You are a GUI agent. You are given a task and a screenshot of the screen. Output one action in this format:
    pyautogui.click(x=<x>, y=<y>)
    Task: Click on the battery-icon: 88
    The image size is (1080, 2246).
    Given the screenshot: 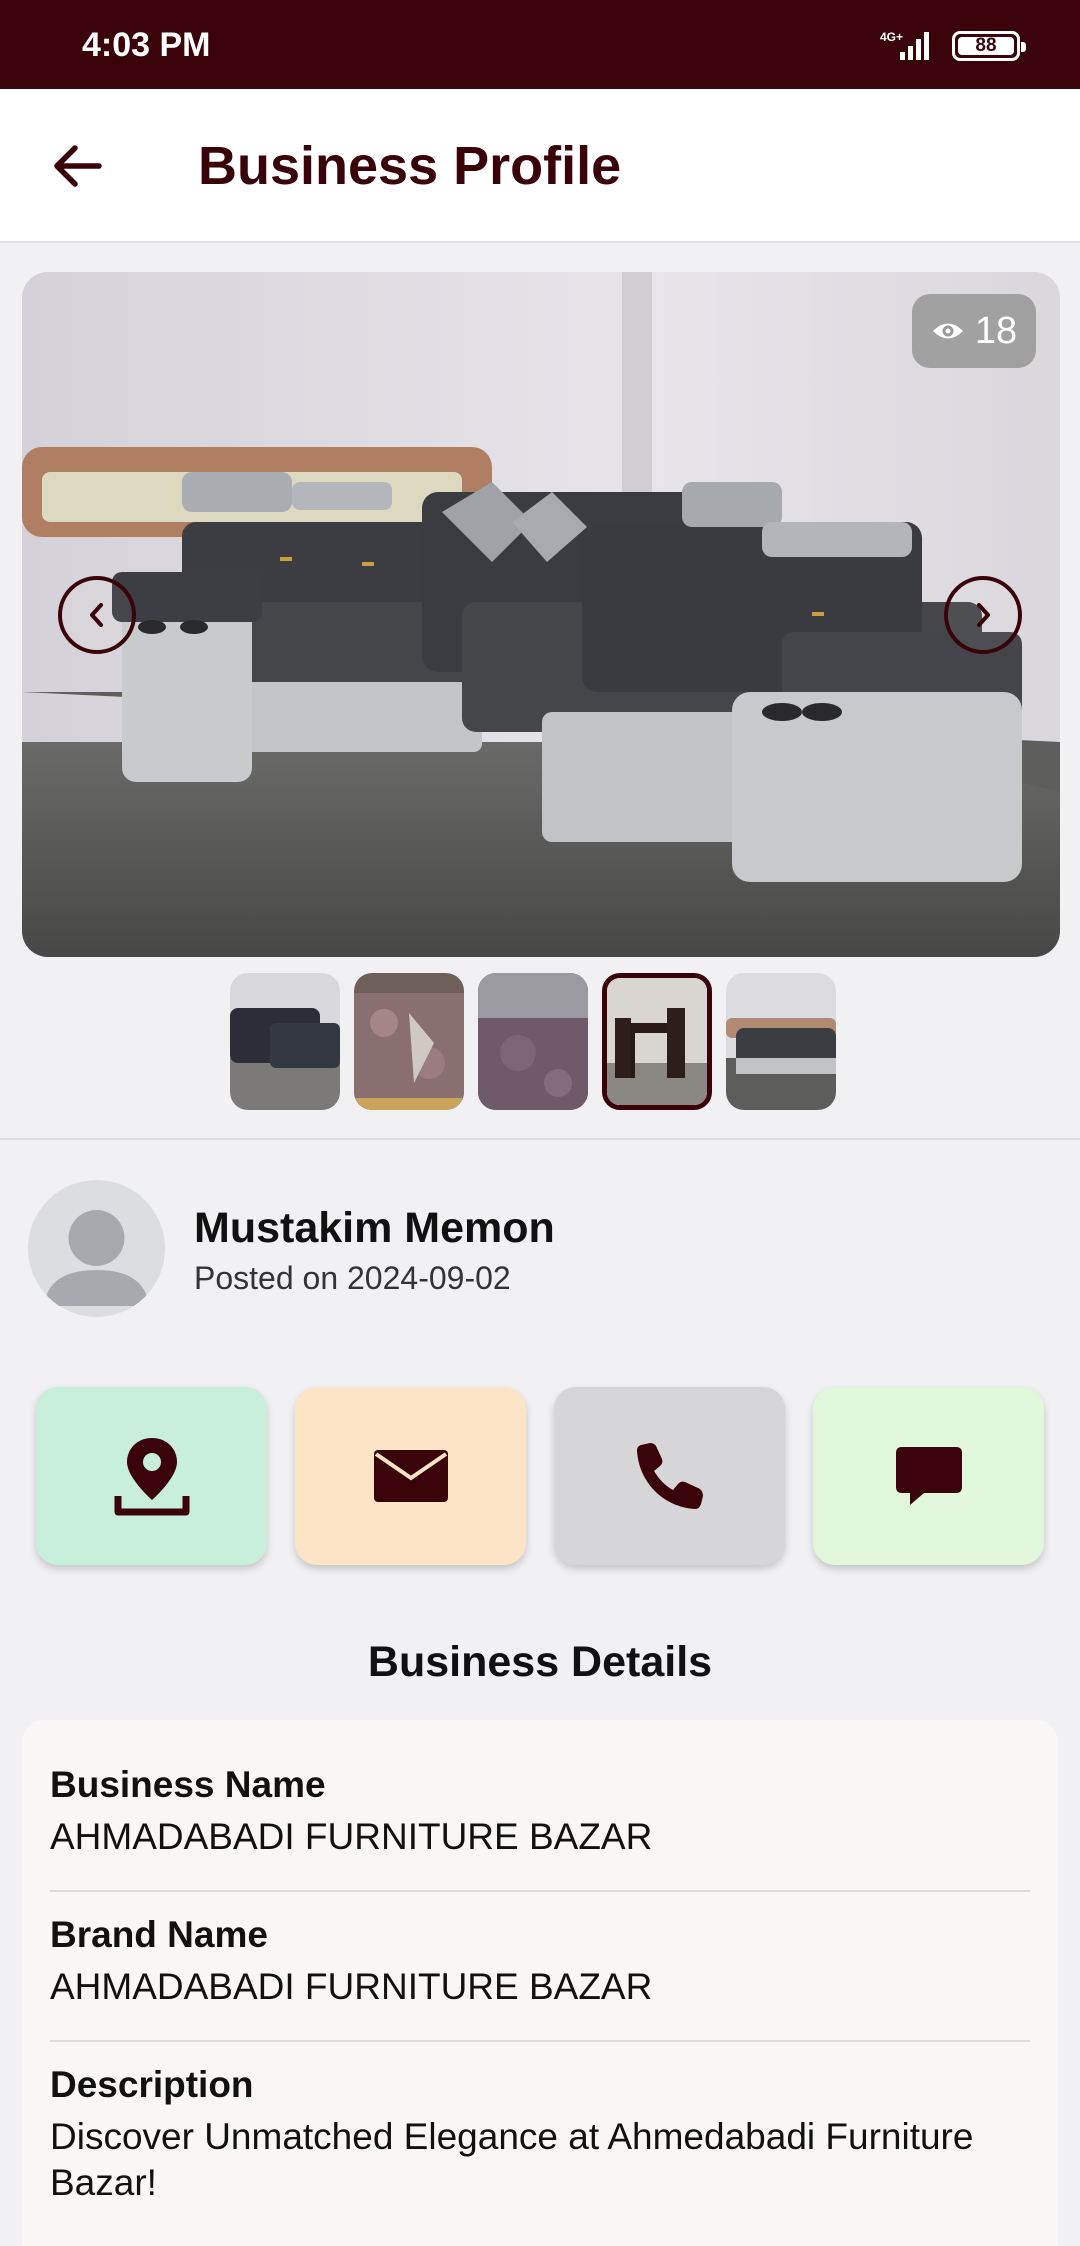 What is the action you would take?
    pyautogui.click(x=989, y=46)
    